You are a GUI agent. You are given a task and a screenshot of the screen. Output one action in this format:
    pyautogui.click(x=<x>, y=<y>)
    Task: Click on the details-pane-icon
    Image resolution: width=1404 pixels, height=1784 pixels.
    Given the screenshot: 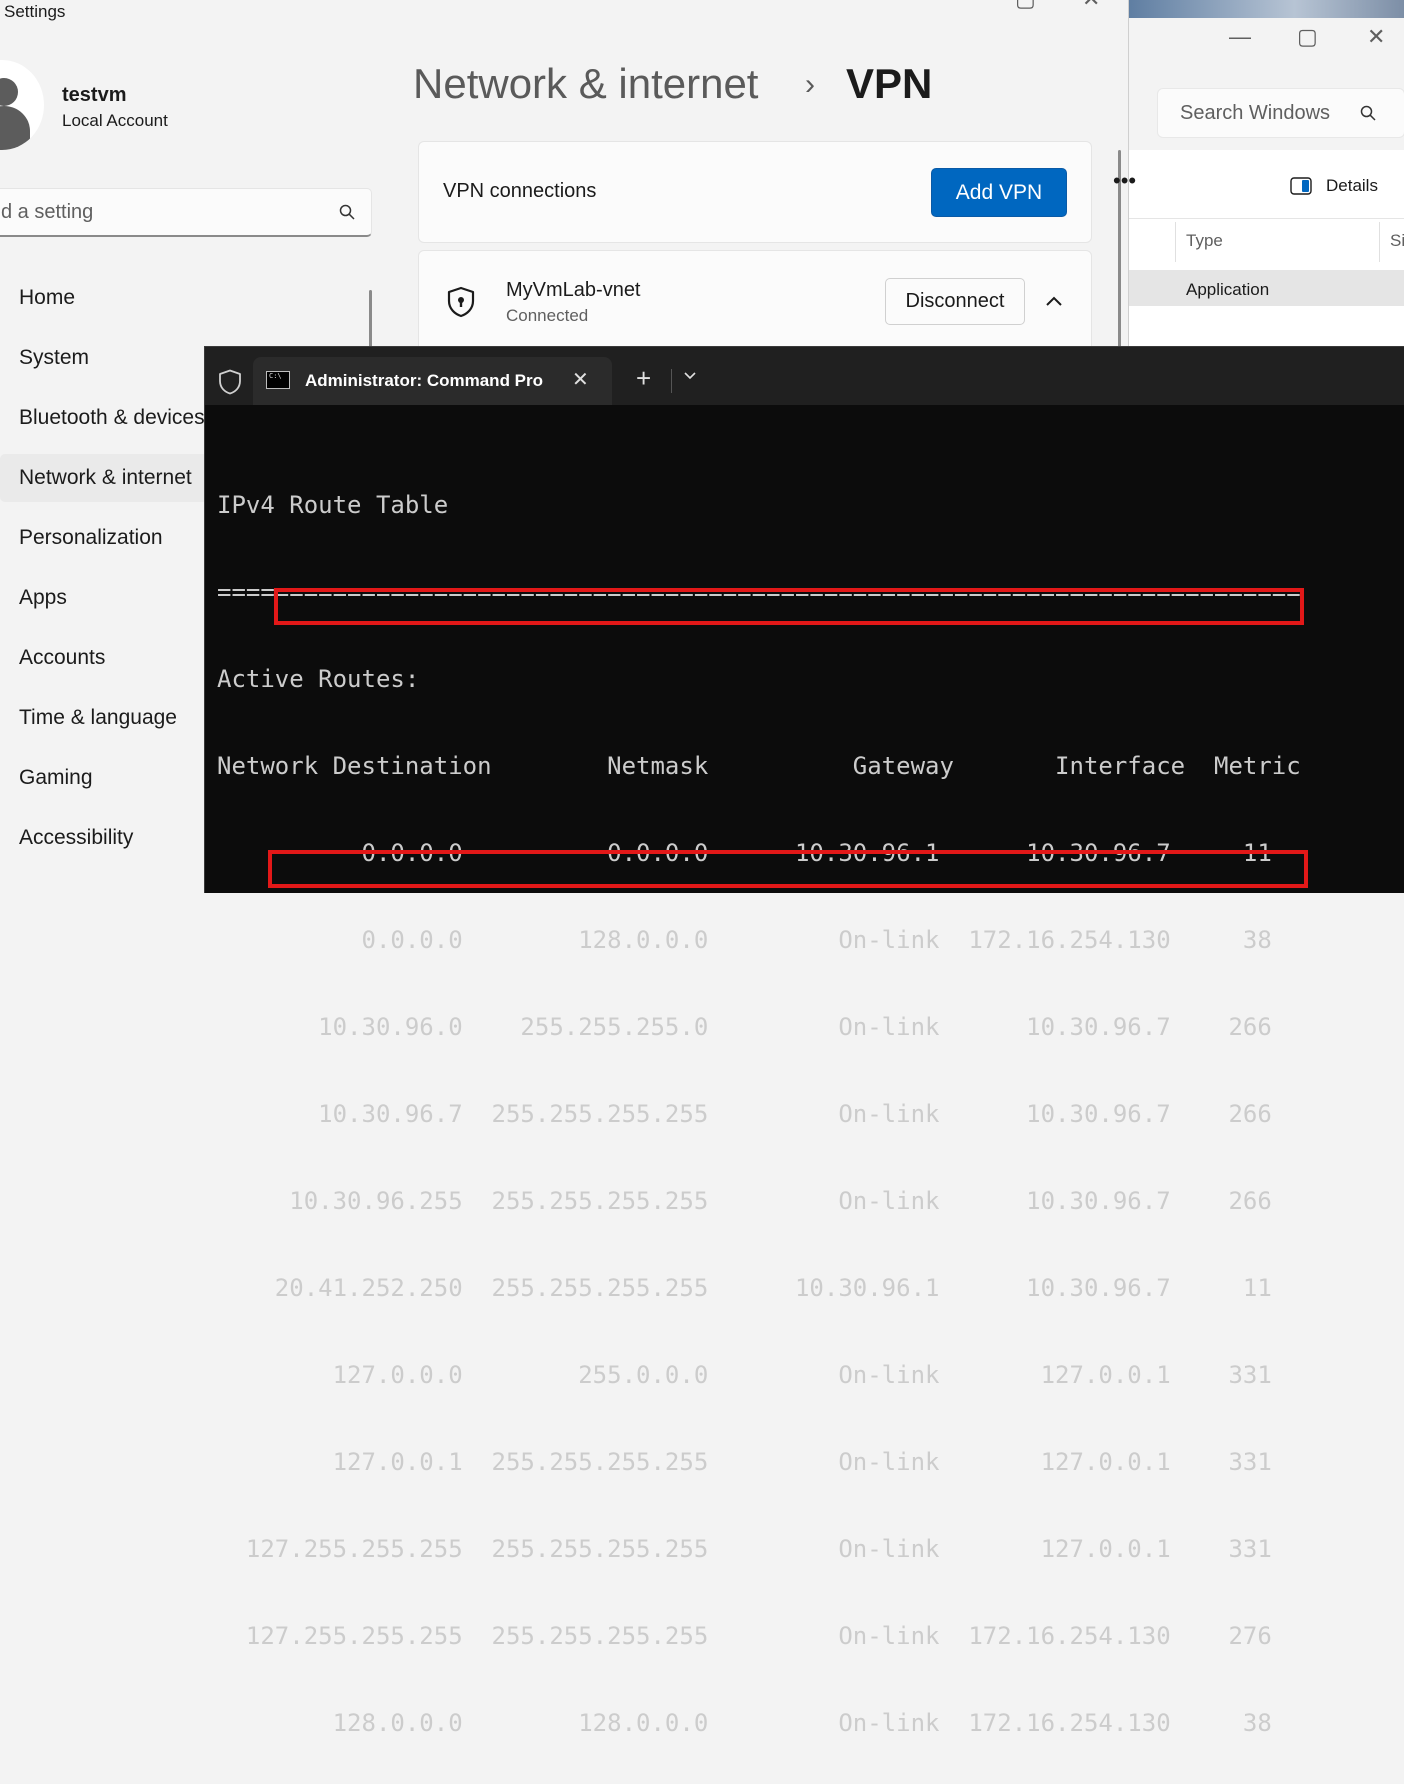 What is the action you would take?
    pyautogui.click(x=1301, y=186)
    